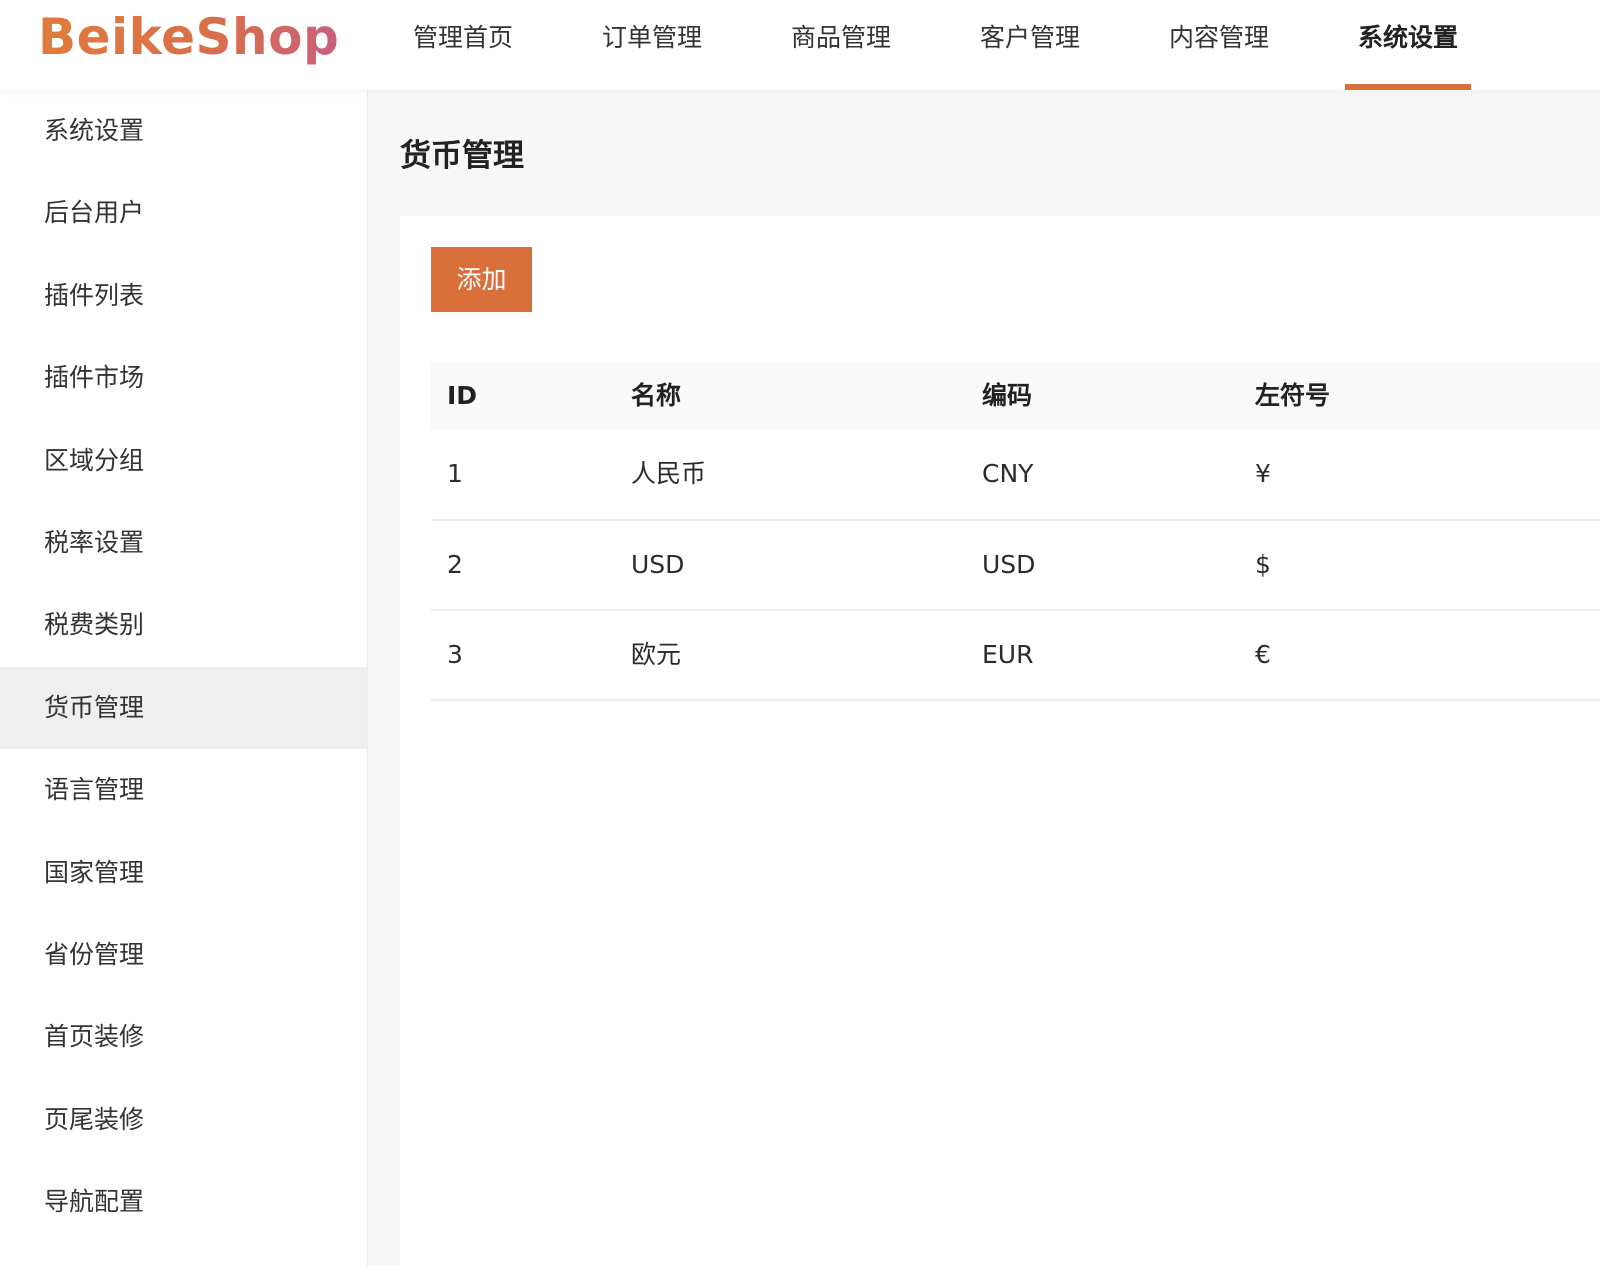 Image resolution: width=1600 pixels, height=1276 pixels. Describe the element at coordinates (183, 1037) in the screenshot. I see `sidebar-item-home-design: 首页装修` at that location.